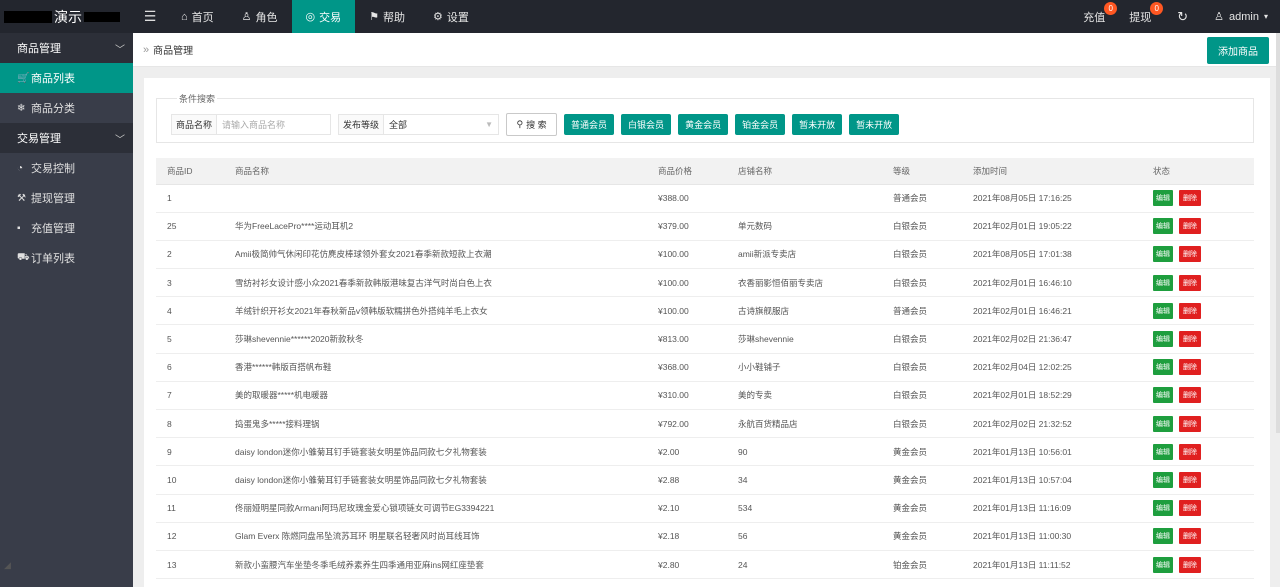 The height and width of the screenshot is (587, 1280). I want to click on sidebar-item-trade-control: ◔ 交易控制, so click(66, 168).